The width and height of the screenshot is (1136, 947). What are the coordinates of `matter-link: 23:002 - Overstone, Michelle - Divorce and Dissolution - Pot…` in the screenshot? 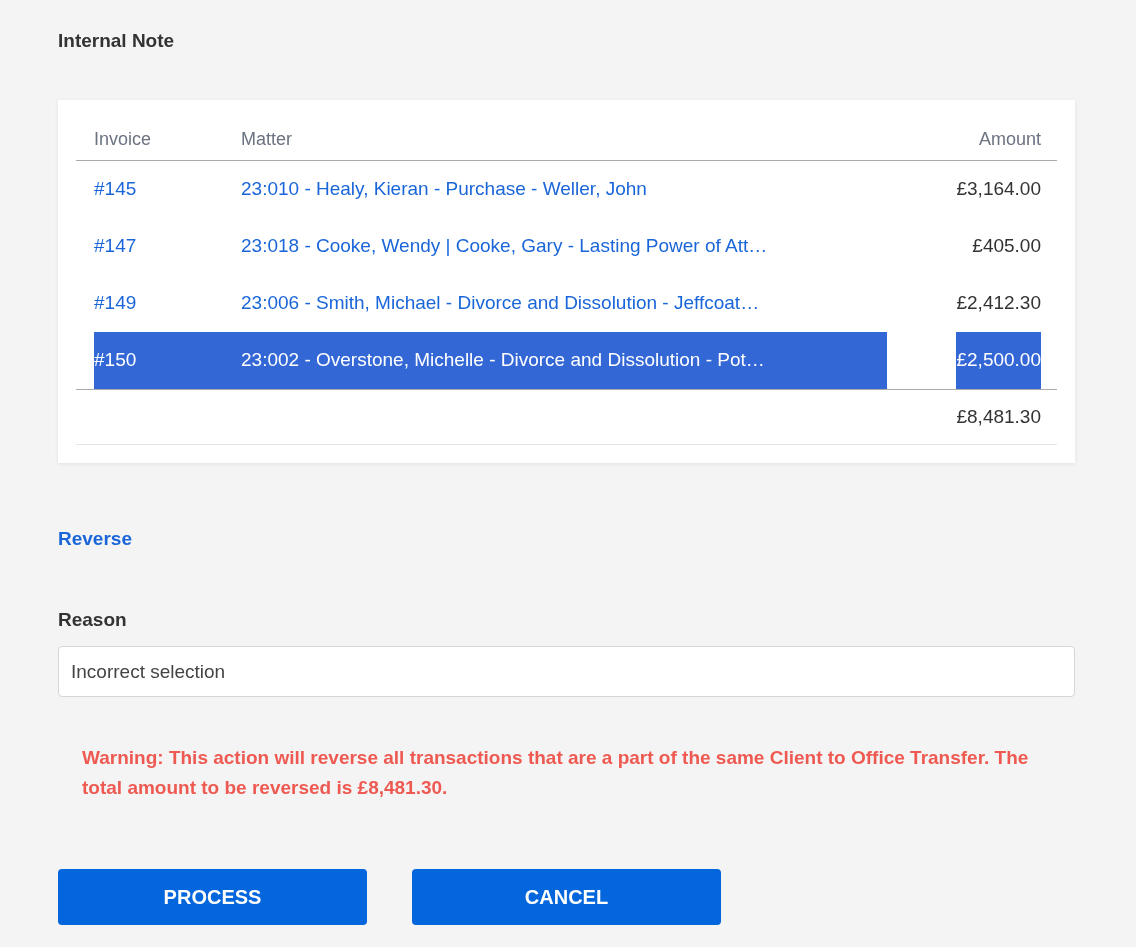 It's located at (564, 360).